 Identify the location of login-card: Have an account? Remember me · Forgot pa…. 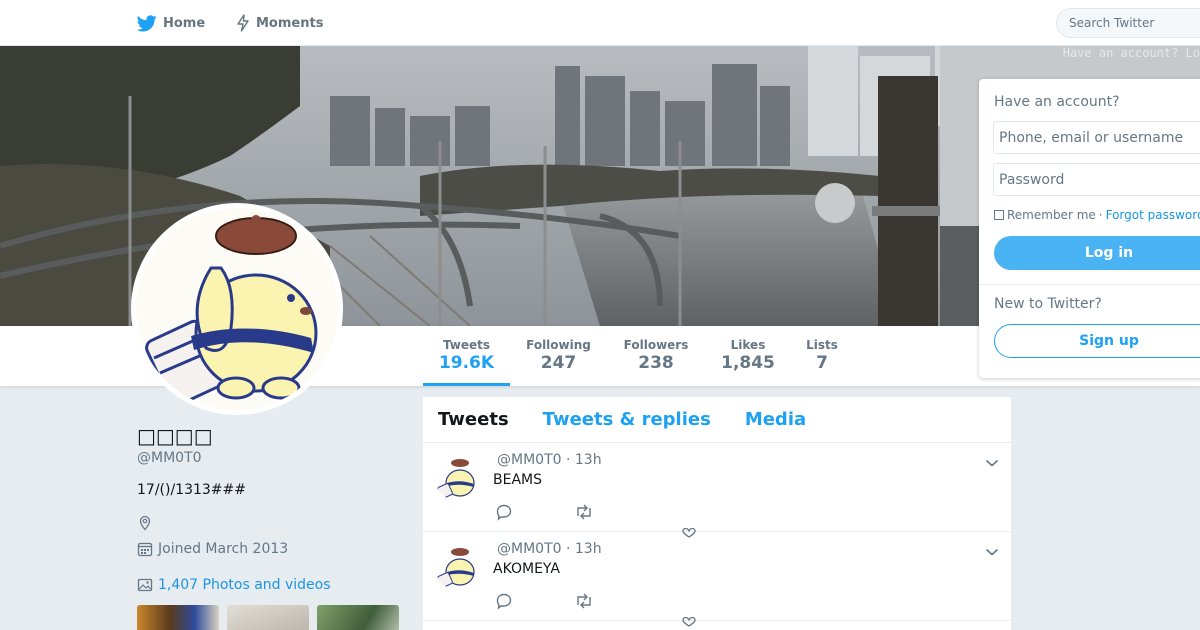
(1089, 228).